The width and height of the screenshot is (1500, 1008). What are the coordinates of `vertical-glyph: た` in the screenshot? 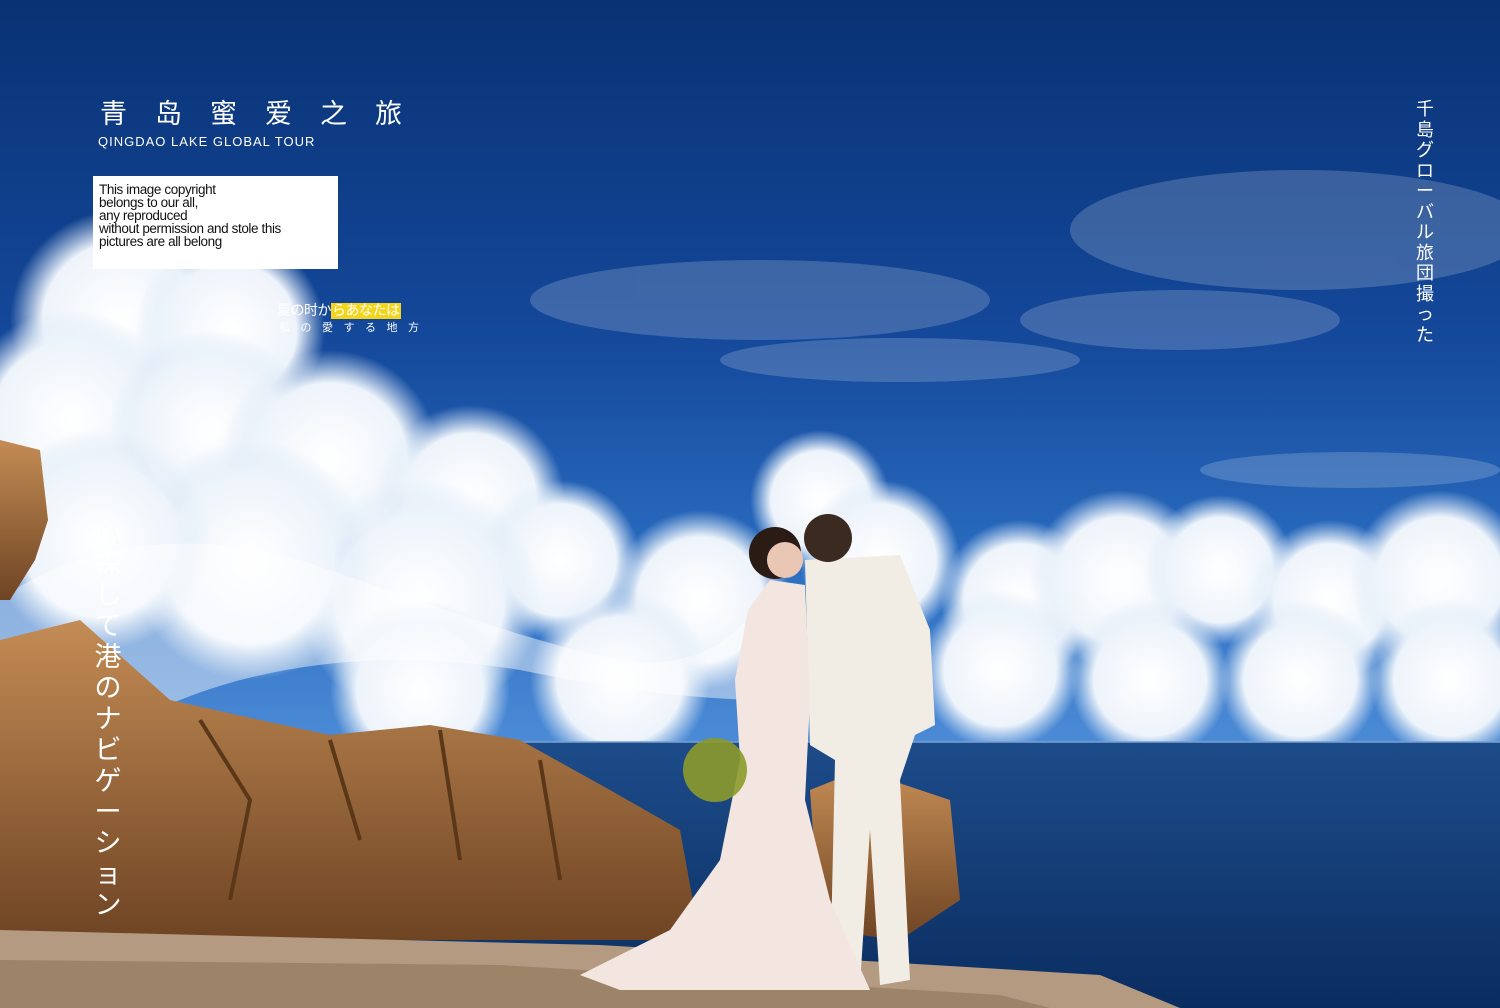 It's located at (1425, 335).